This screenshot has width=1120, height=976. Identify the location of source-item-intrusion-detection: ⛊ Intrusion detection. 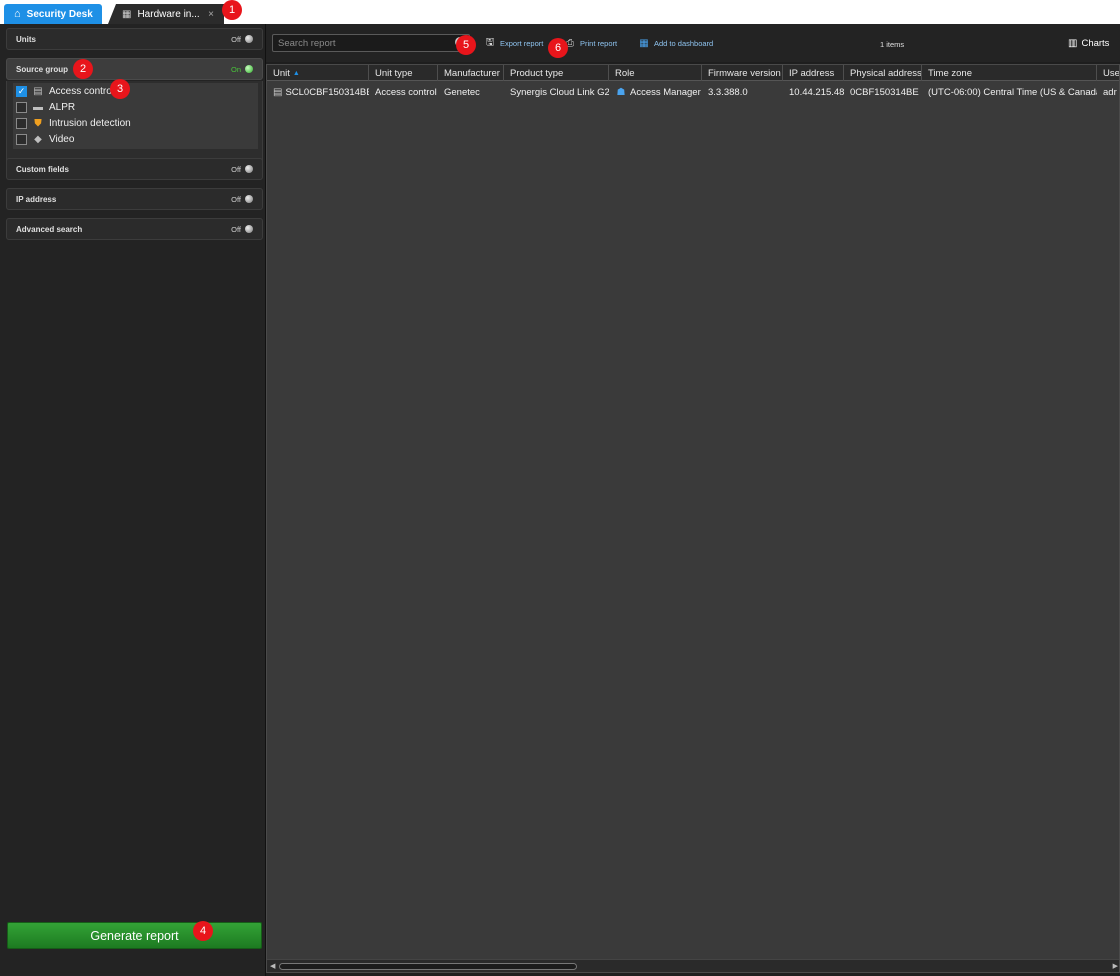
(135, 123).